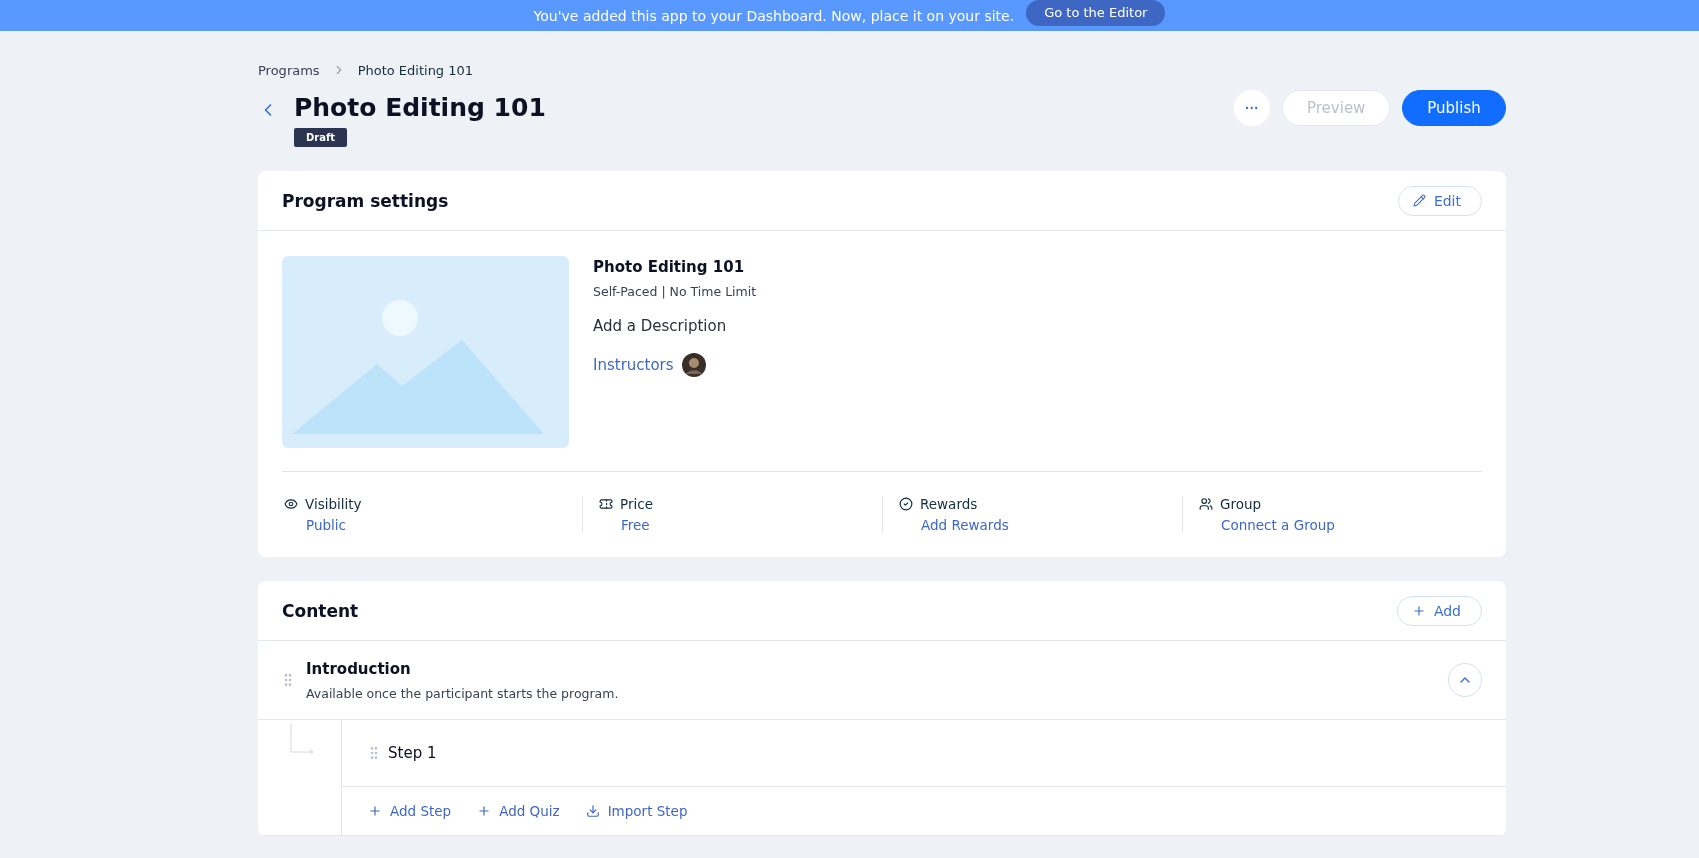 The width and height of the screenshot is (1699, 858). What do you see at coordinates (675, 326) in the screenshot?
I see `add-description-link: Add a Description` at bounding box center [675, 326].